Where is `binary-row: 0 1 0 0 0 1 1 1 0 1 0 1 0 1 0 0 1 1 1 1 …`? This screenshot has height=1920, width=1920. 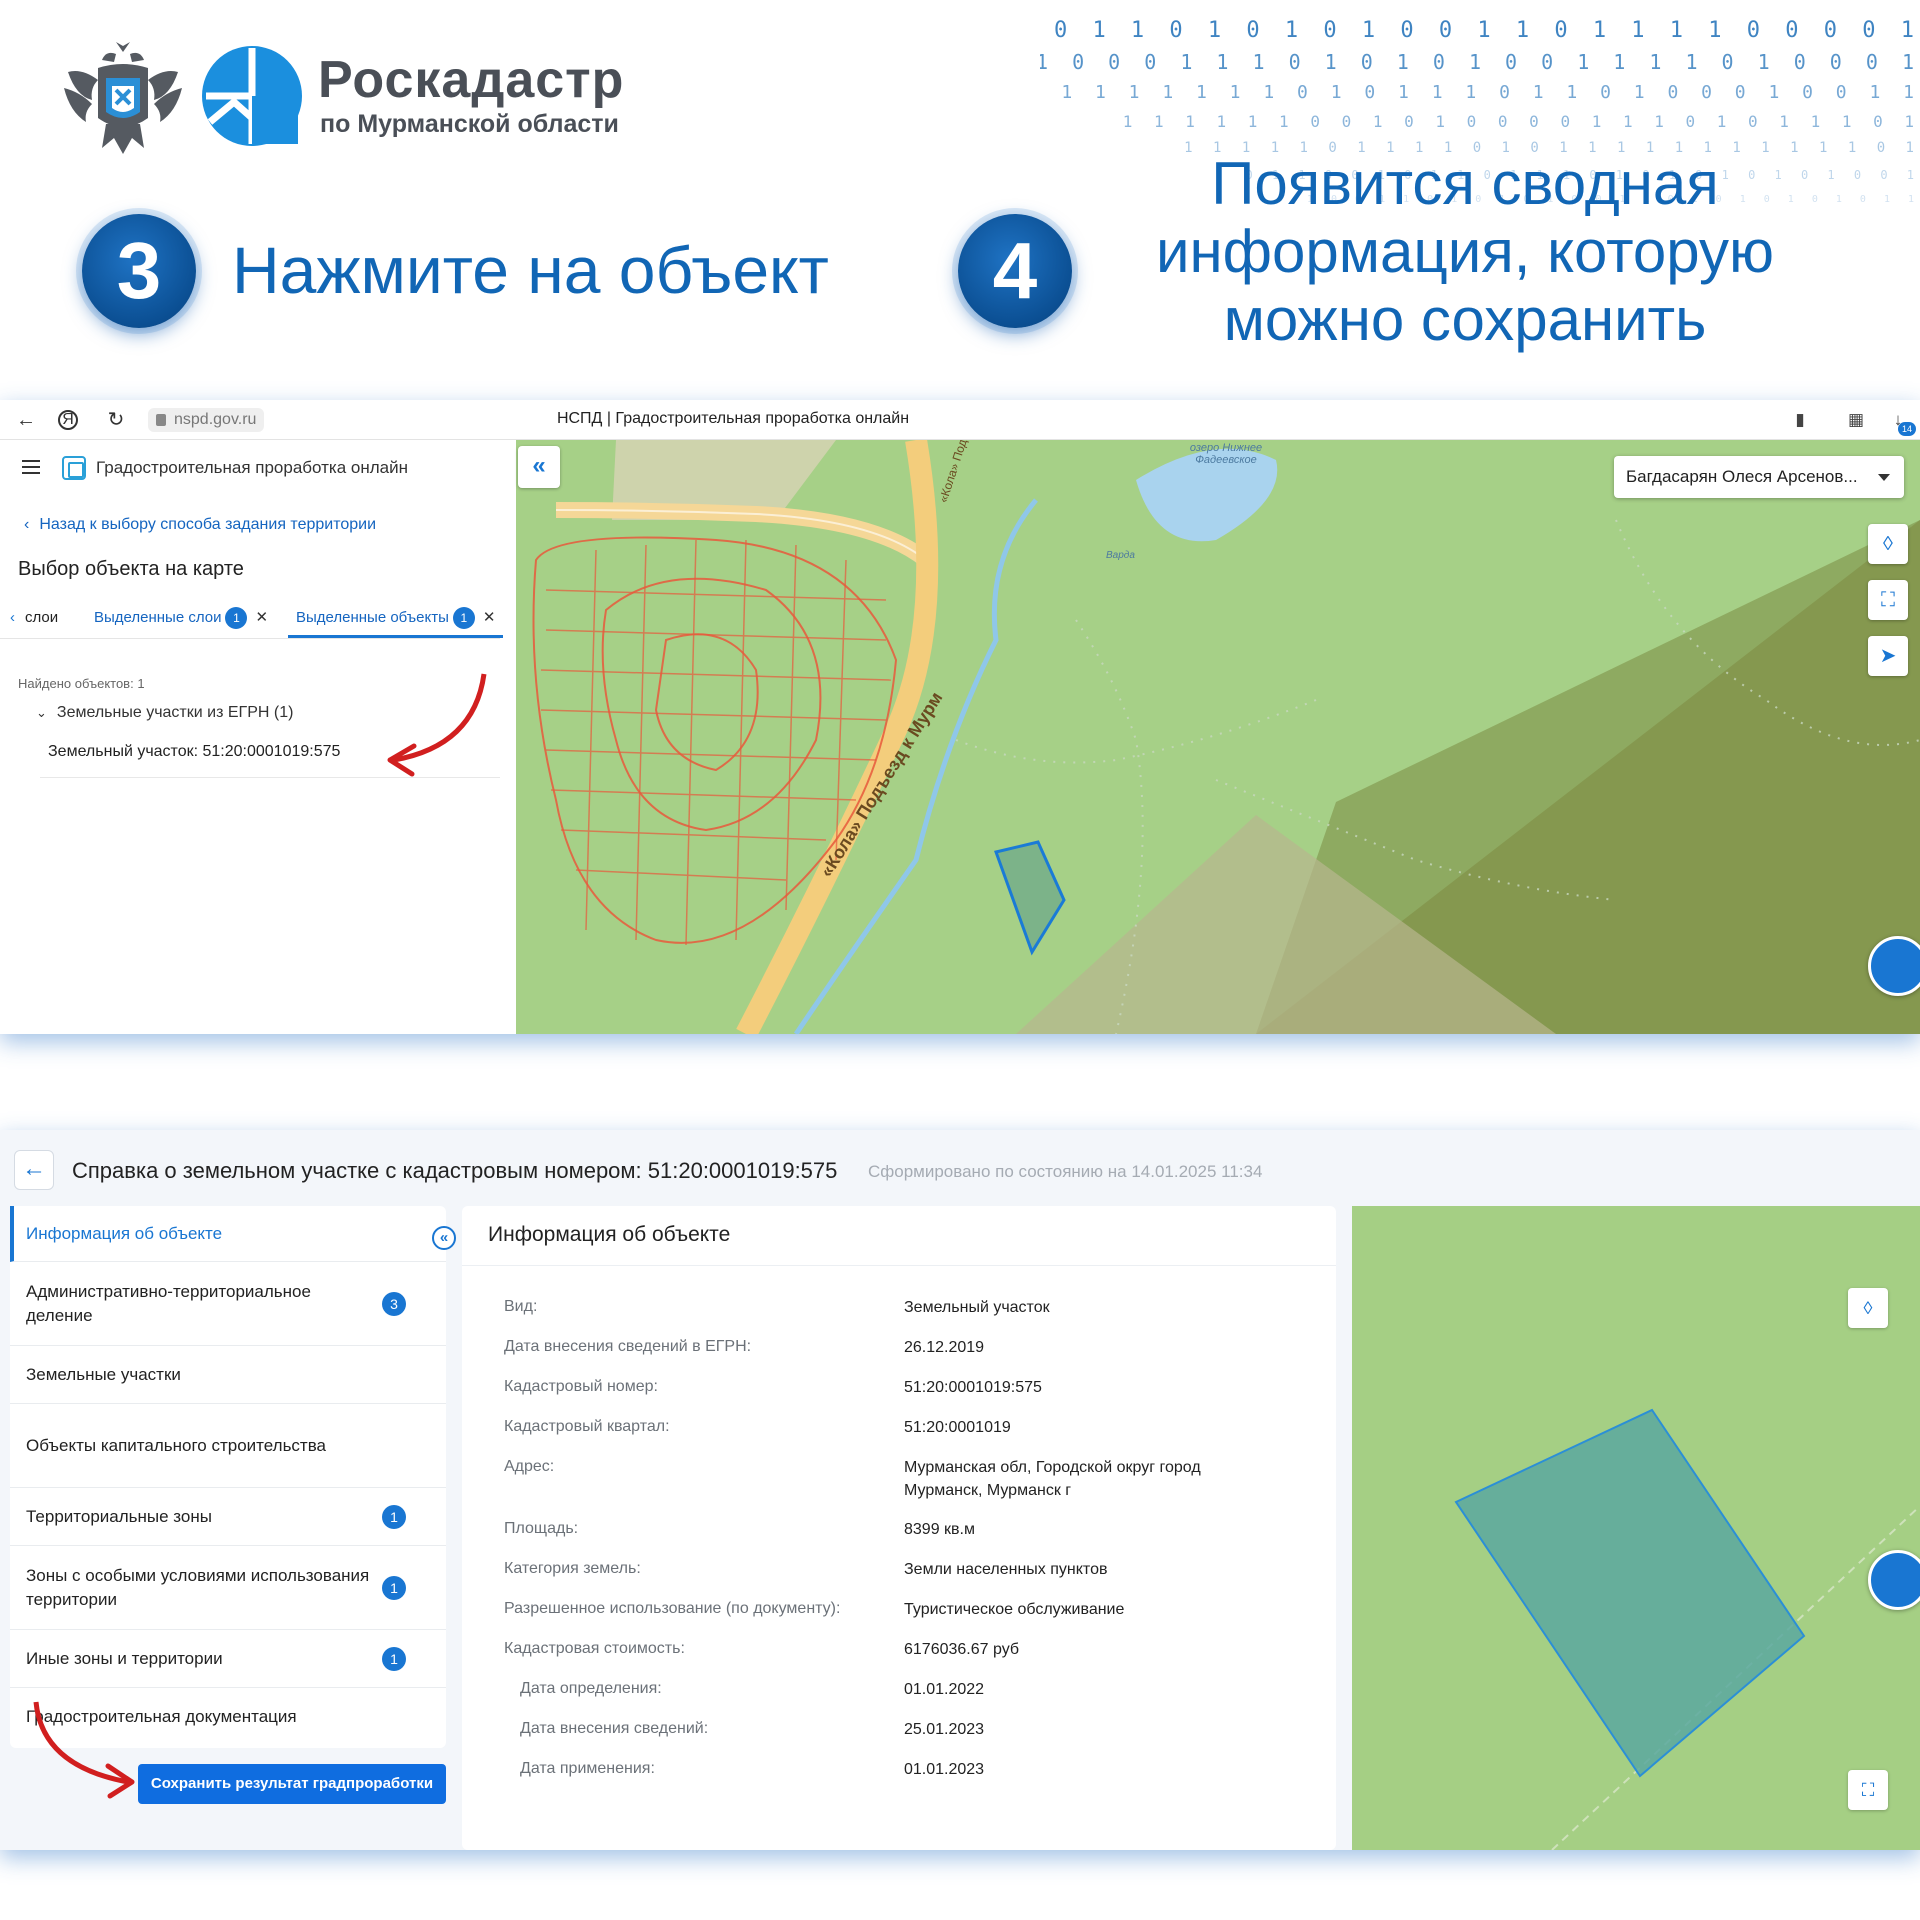 binary-row: 0 1 0 0 0 1 1 1 0 1 0 1 0 1 0 0 1 1 1 1 … is located at coordinates (1480, 62).